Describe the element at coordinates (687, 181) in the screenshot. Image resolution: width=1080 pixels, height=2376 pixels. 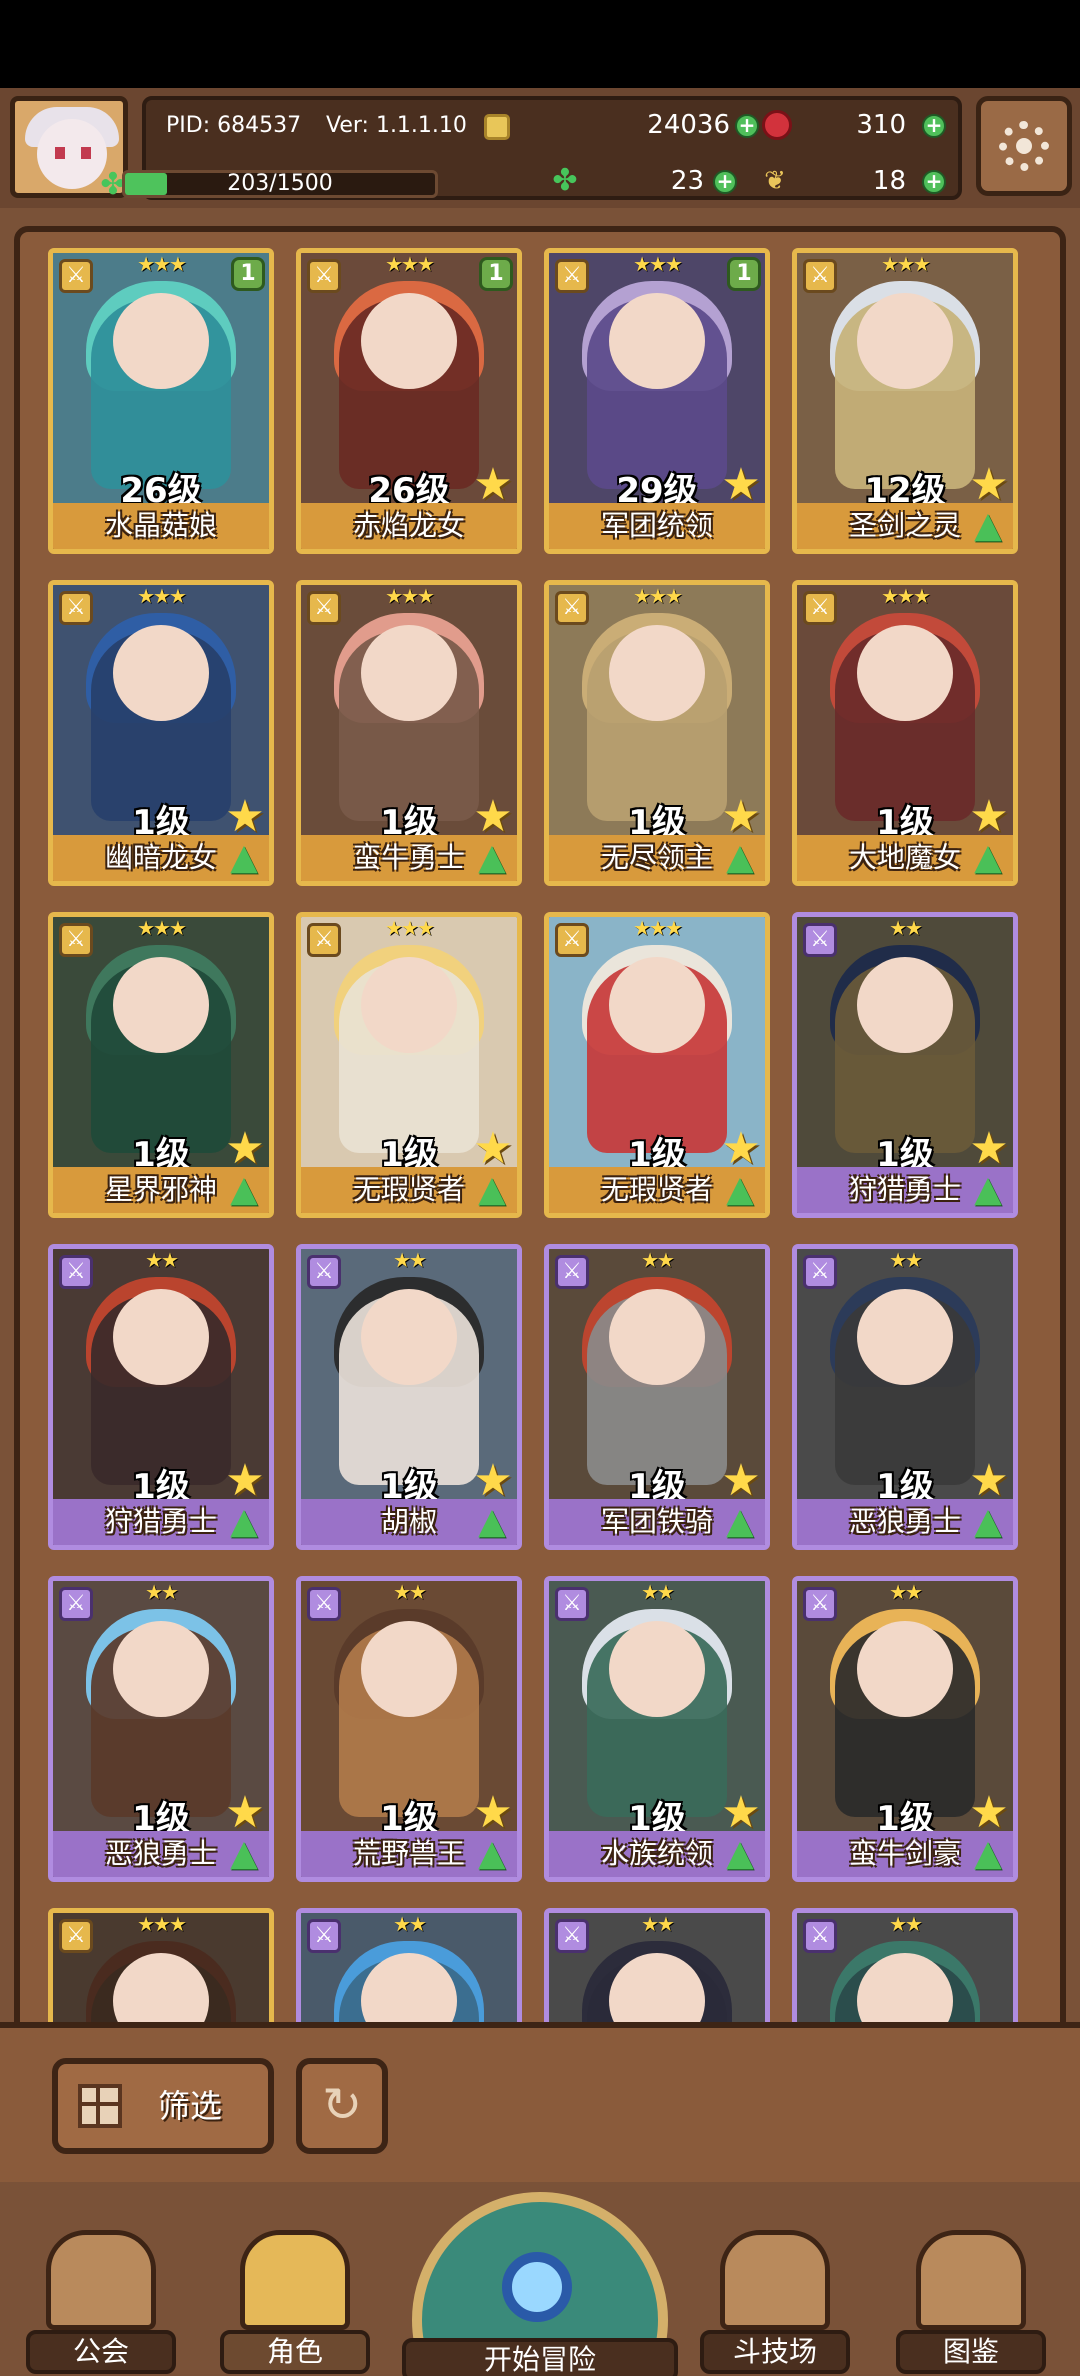
I see `clover-amount: 23` at that location.